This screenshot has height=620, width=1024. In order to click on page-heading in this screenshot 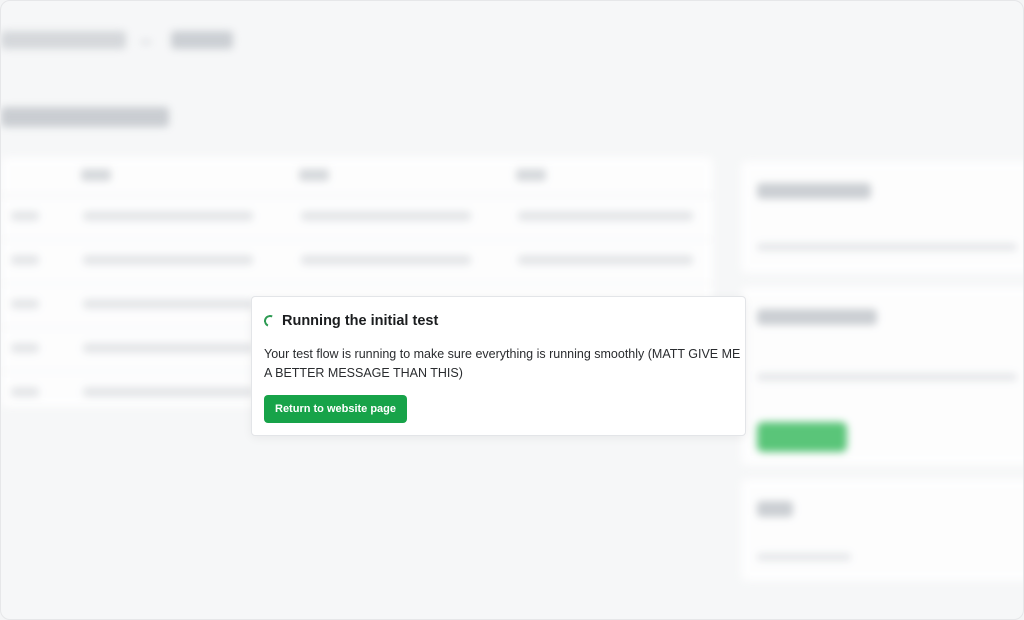, I will do `click(85, 117)`.